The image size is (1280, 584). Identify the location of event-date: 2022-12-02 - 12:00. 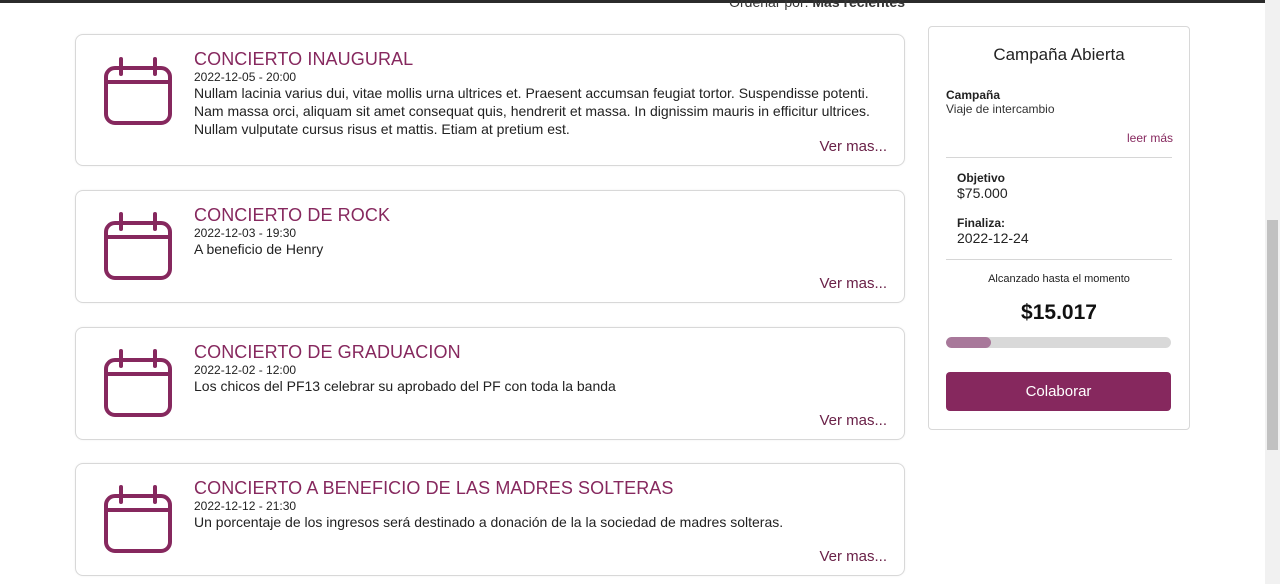
(245, 370).